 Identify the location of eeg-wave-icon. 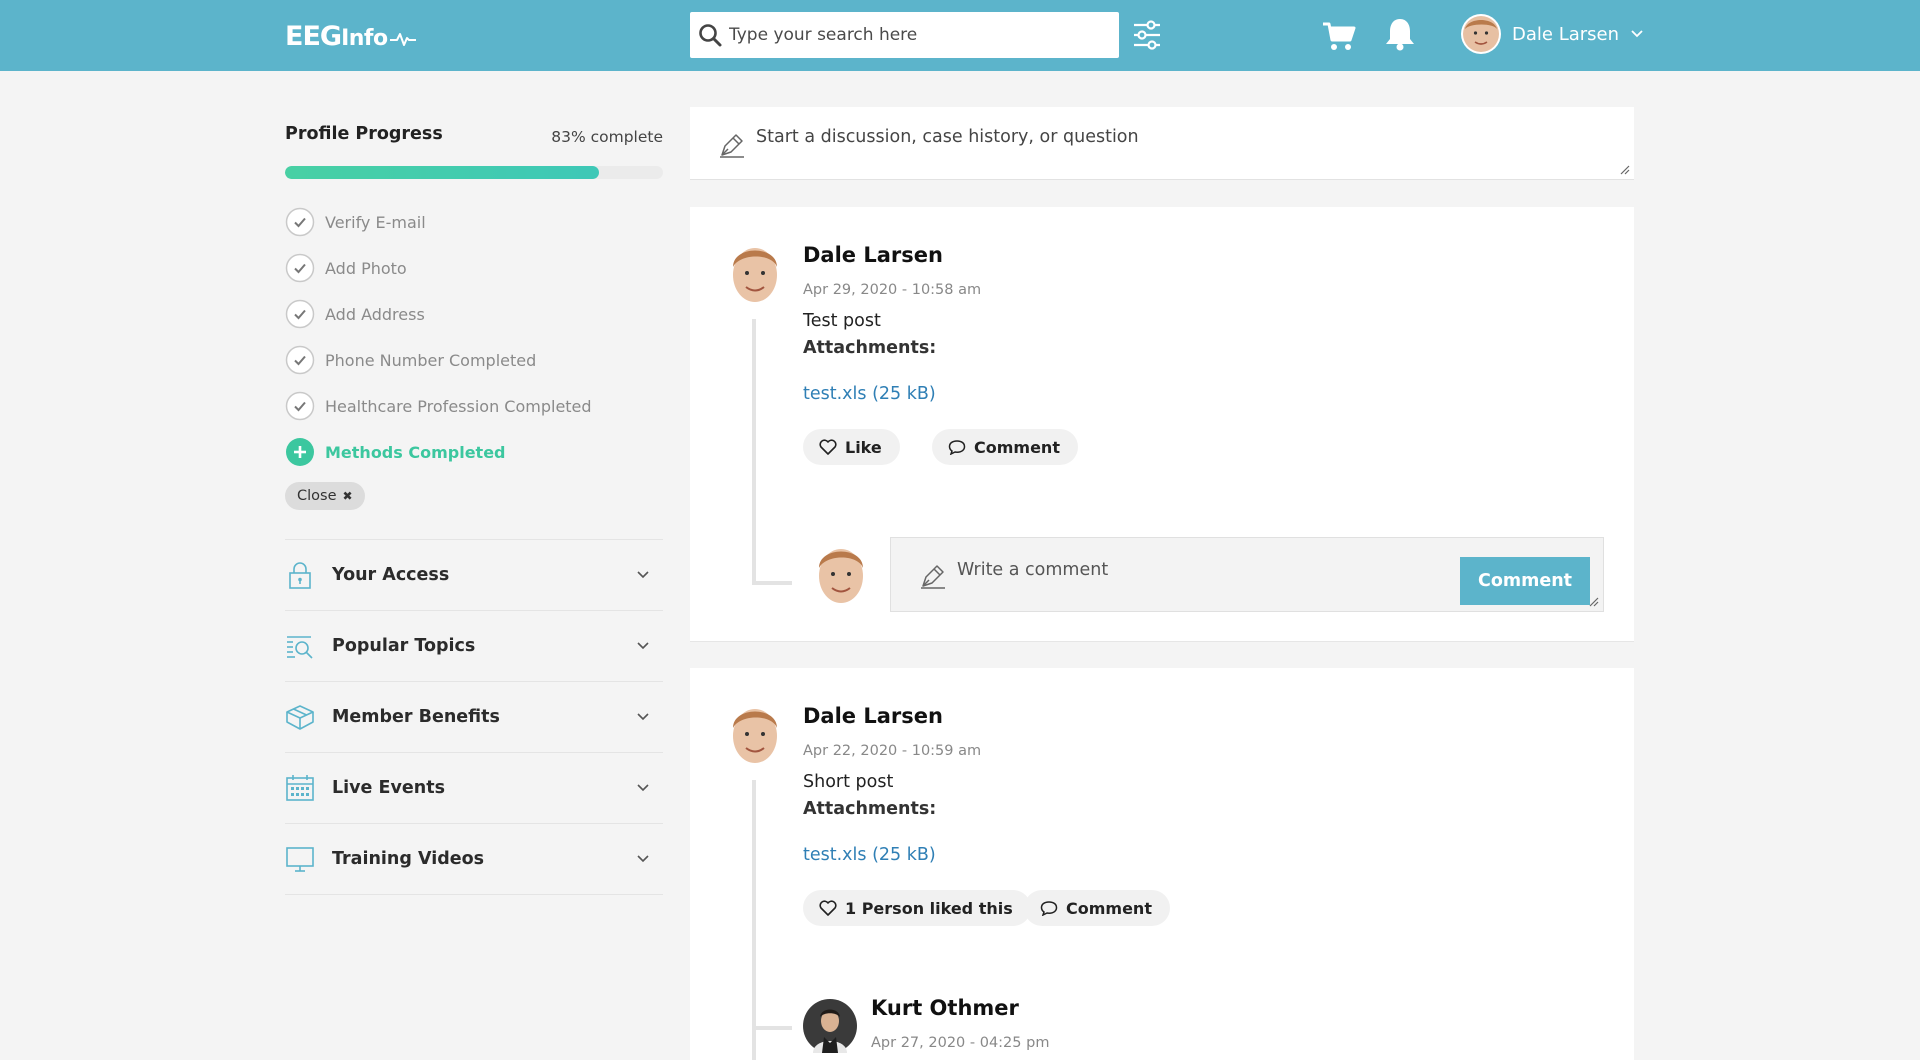
(402, 39).